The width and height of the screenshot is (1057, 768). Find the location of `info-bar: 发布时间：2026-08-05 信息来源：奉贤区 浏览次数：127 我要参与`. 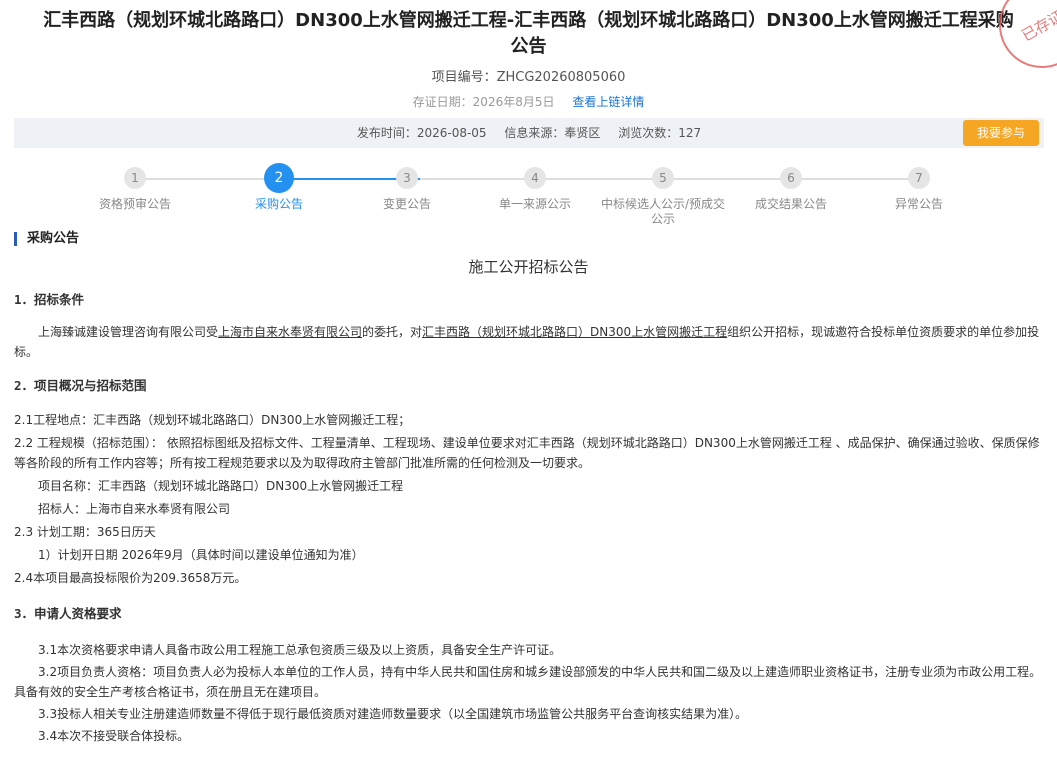

info-bar: 发布时间：2026-08-05 信息来源：奉贤区 浏览次数：127 我要参与 is located at coordinates (529, 133).